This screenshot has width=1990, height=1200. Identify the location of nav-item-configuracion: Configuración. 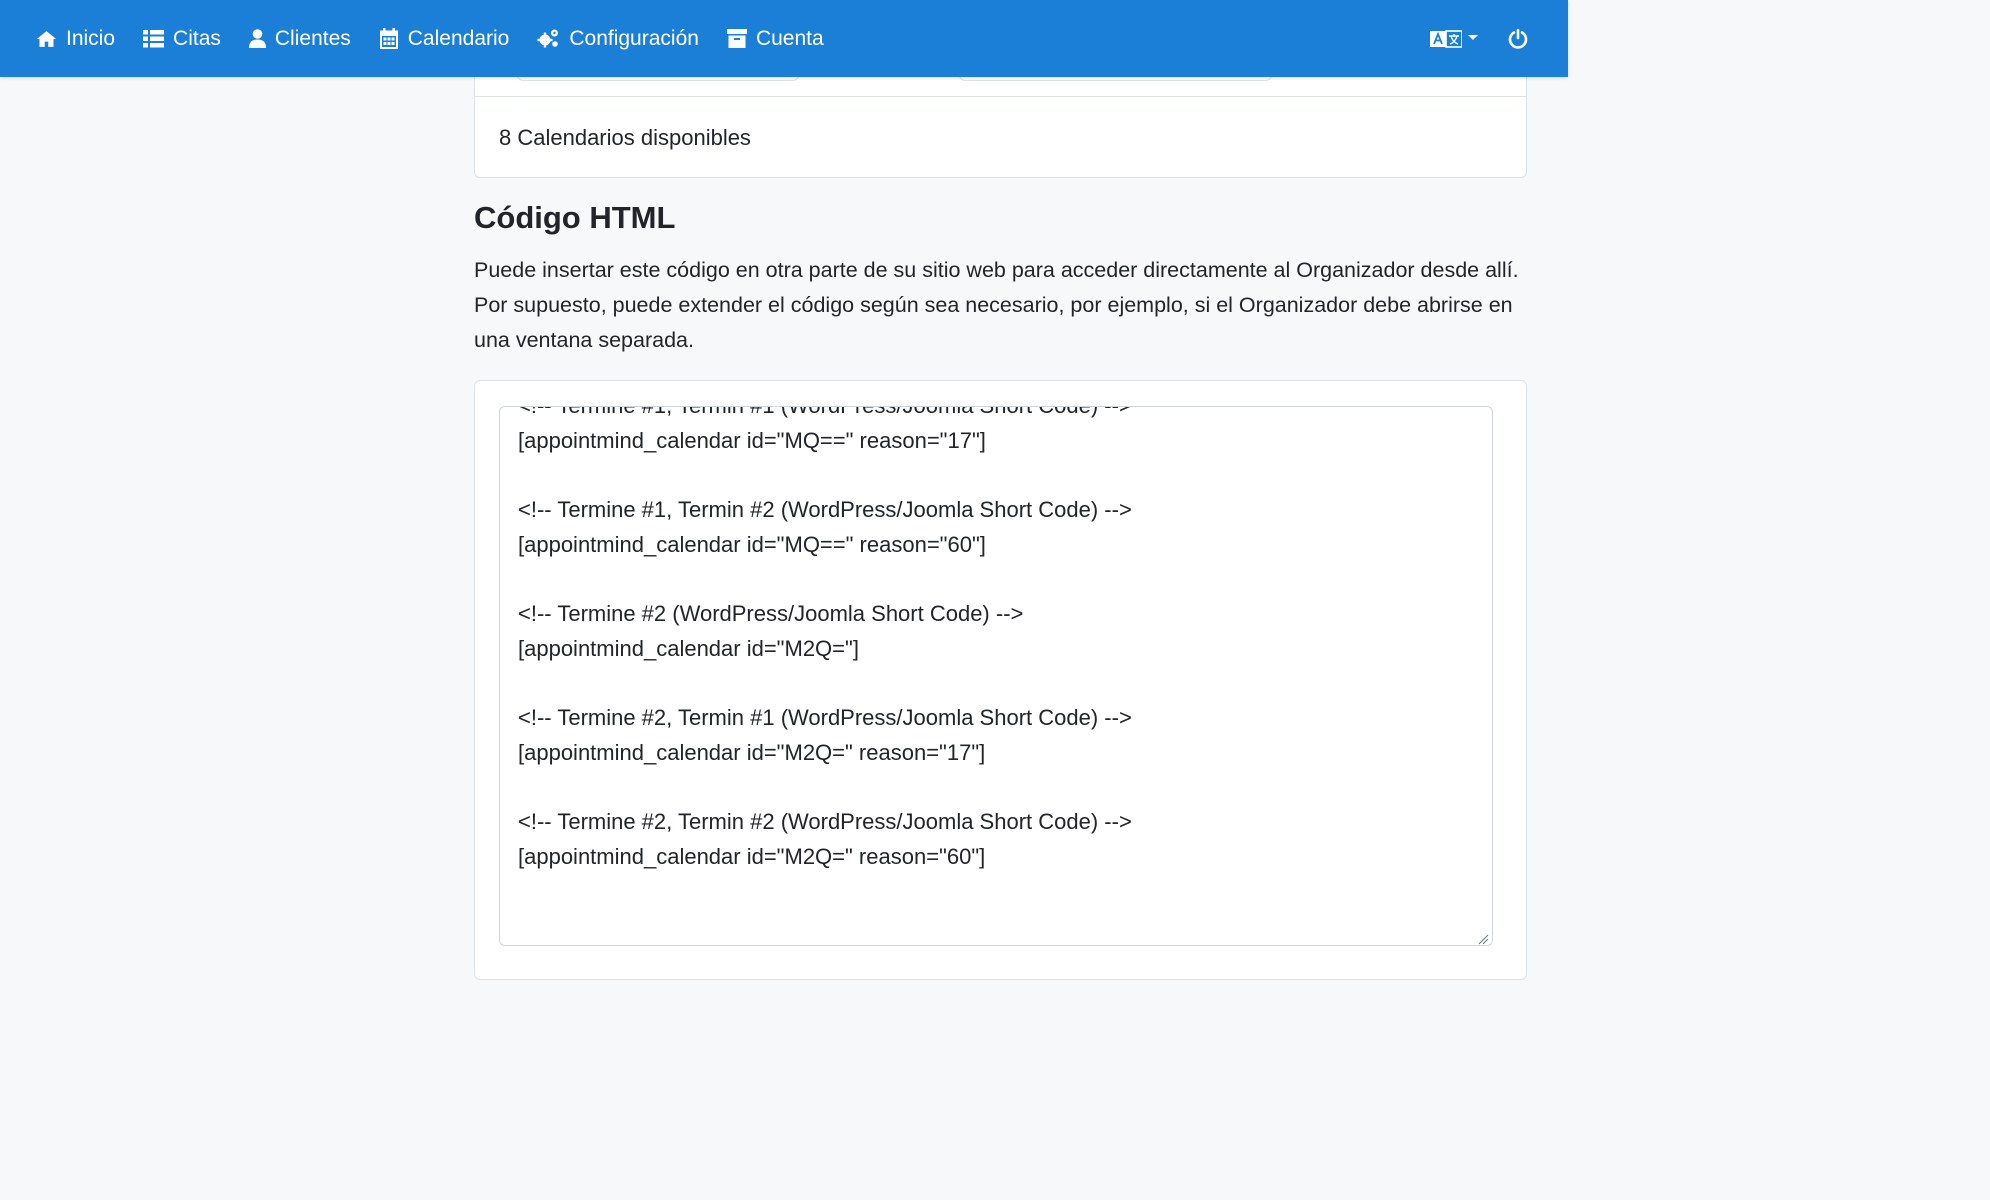
(618, 39).